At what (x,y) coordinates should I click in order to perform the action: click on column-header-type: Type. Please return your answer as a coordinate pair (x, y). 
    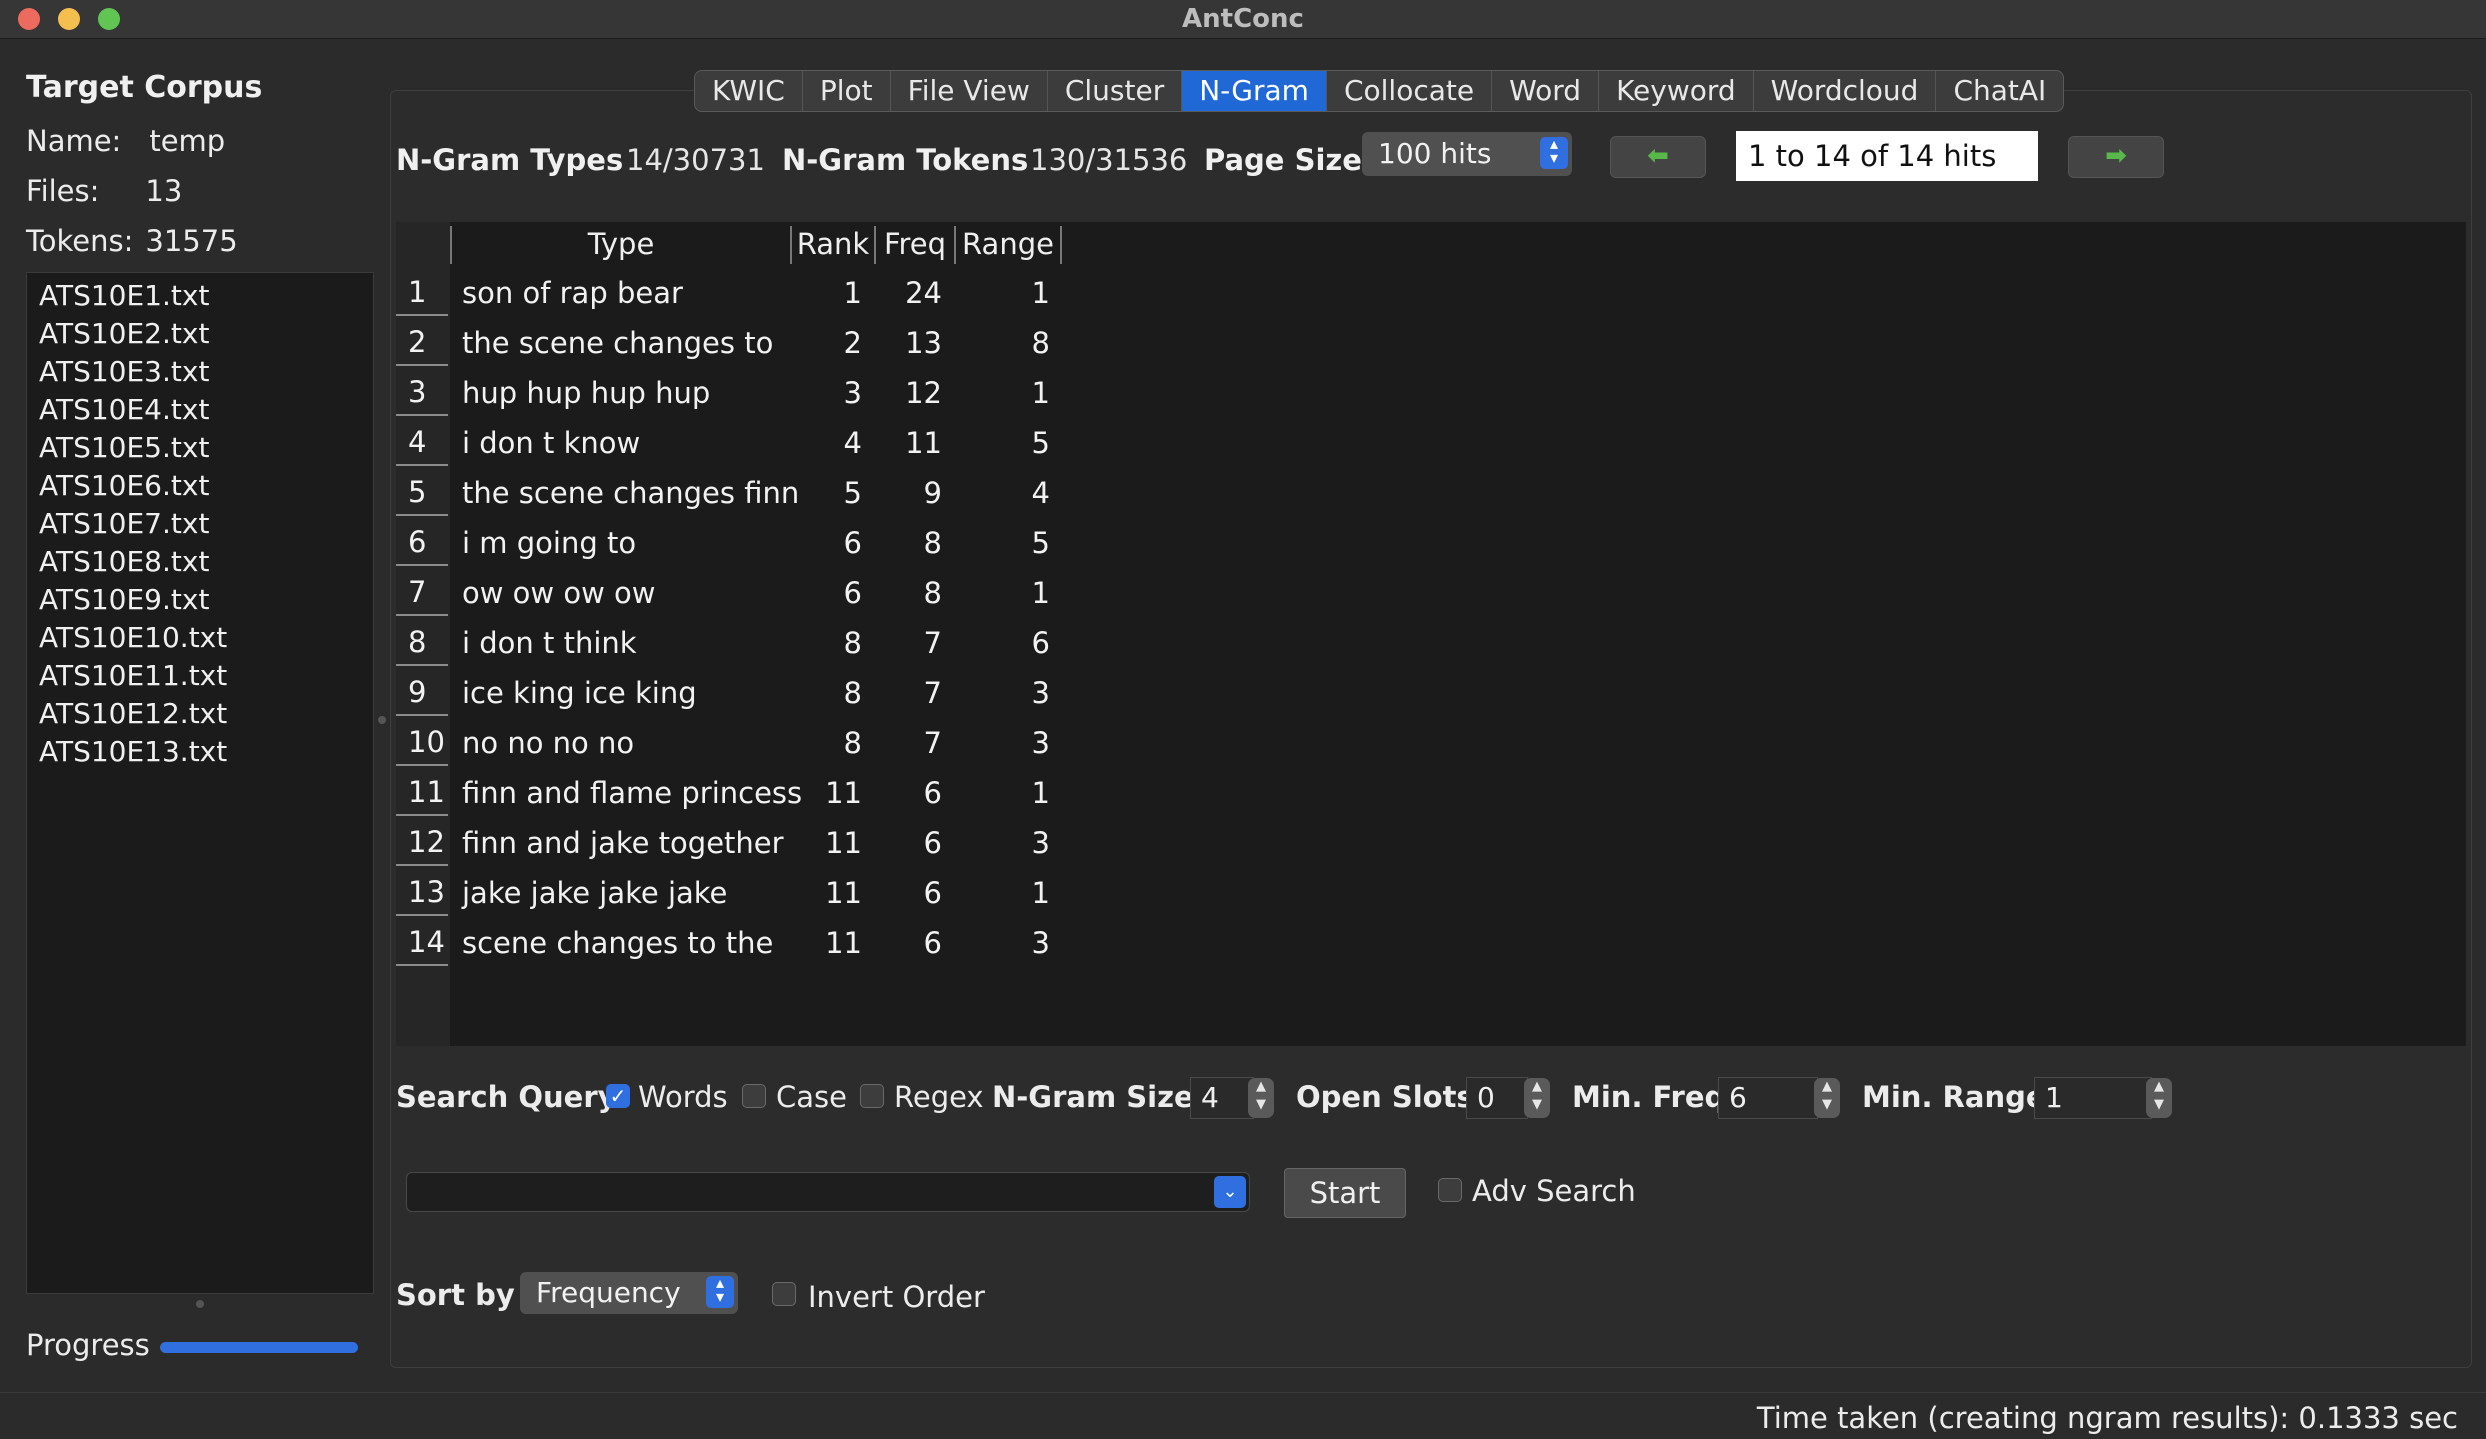
    Looking at the image, I should click on (621, 244).